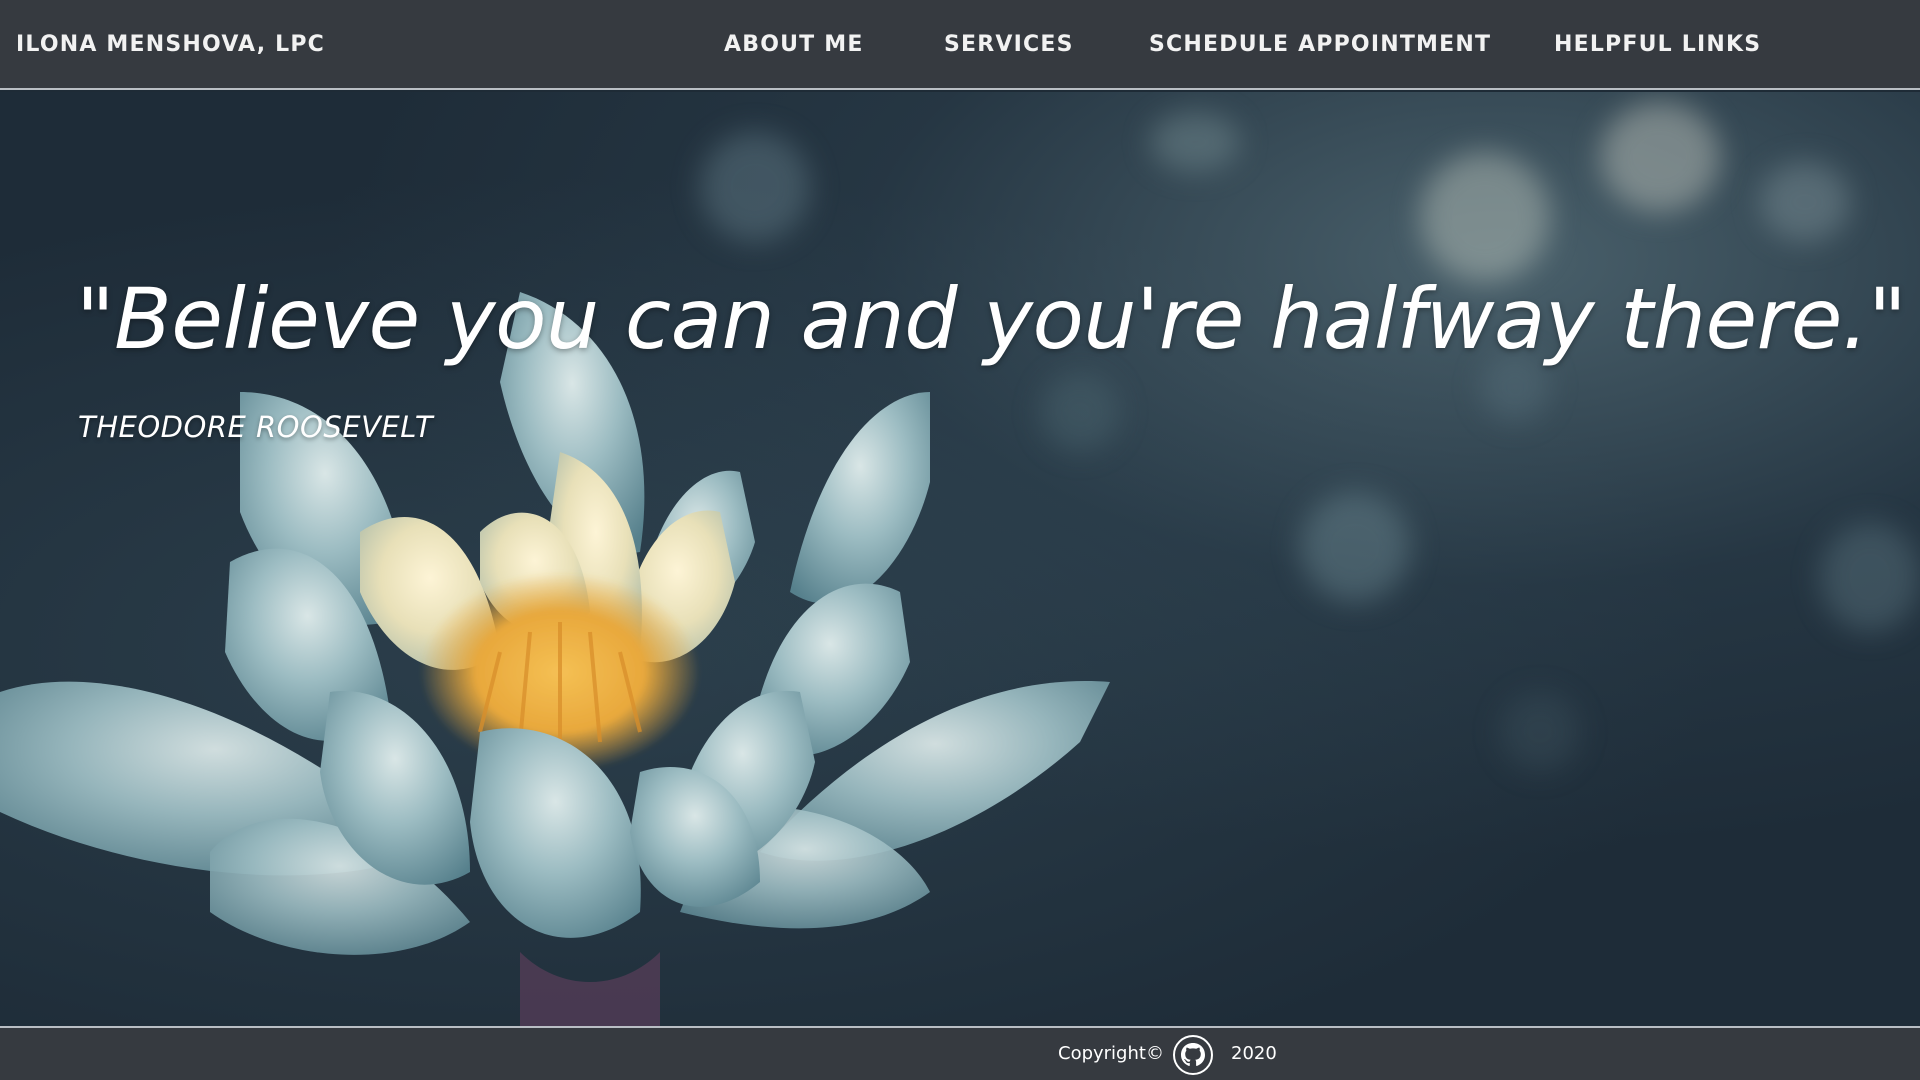 This screenshot has height=1080, width=1920. I want to click on quote-author: THEODORE ROOSEVELT, so click(256, 427).